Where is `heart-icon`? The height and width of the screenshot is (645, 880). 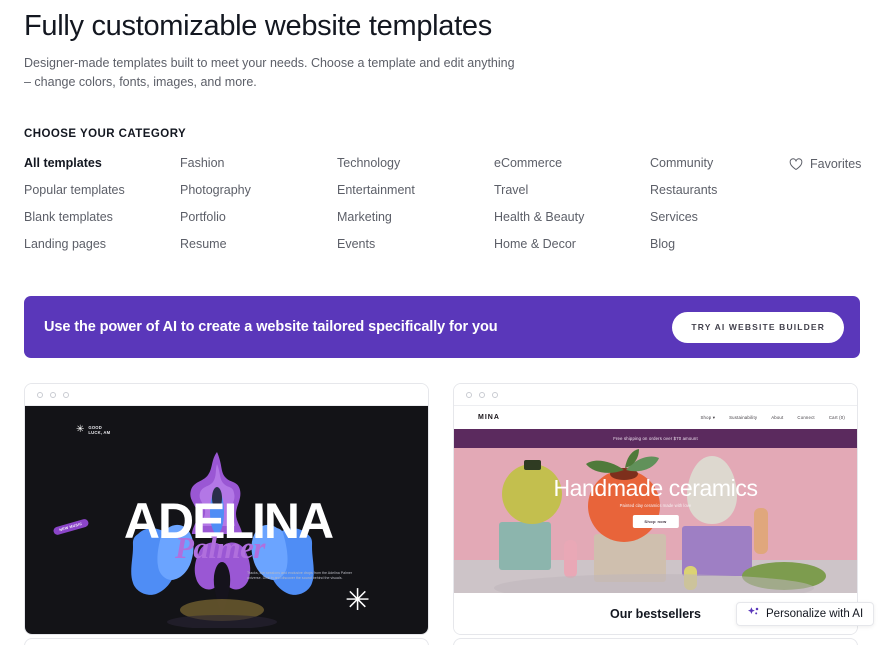
heart-icon is located at coordinates (796, 164).